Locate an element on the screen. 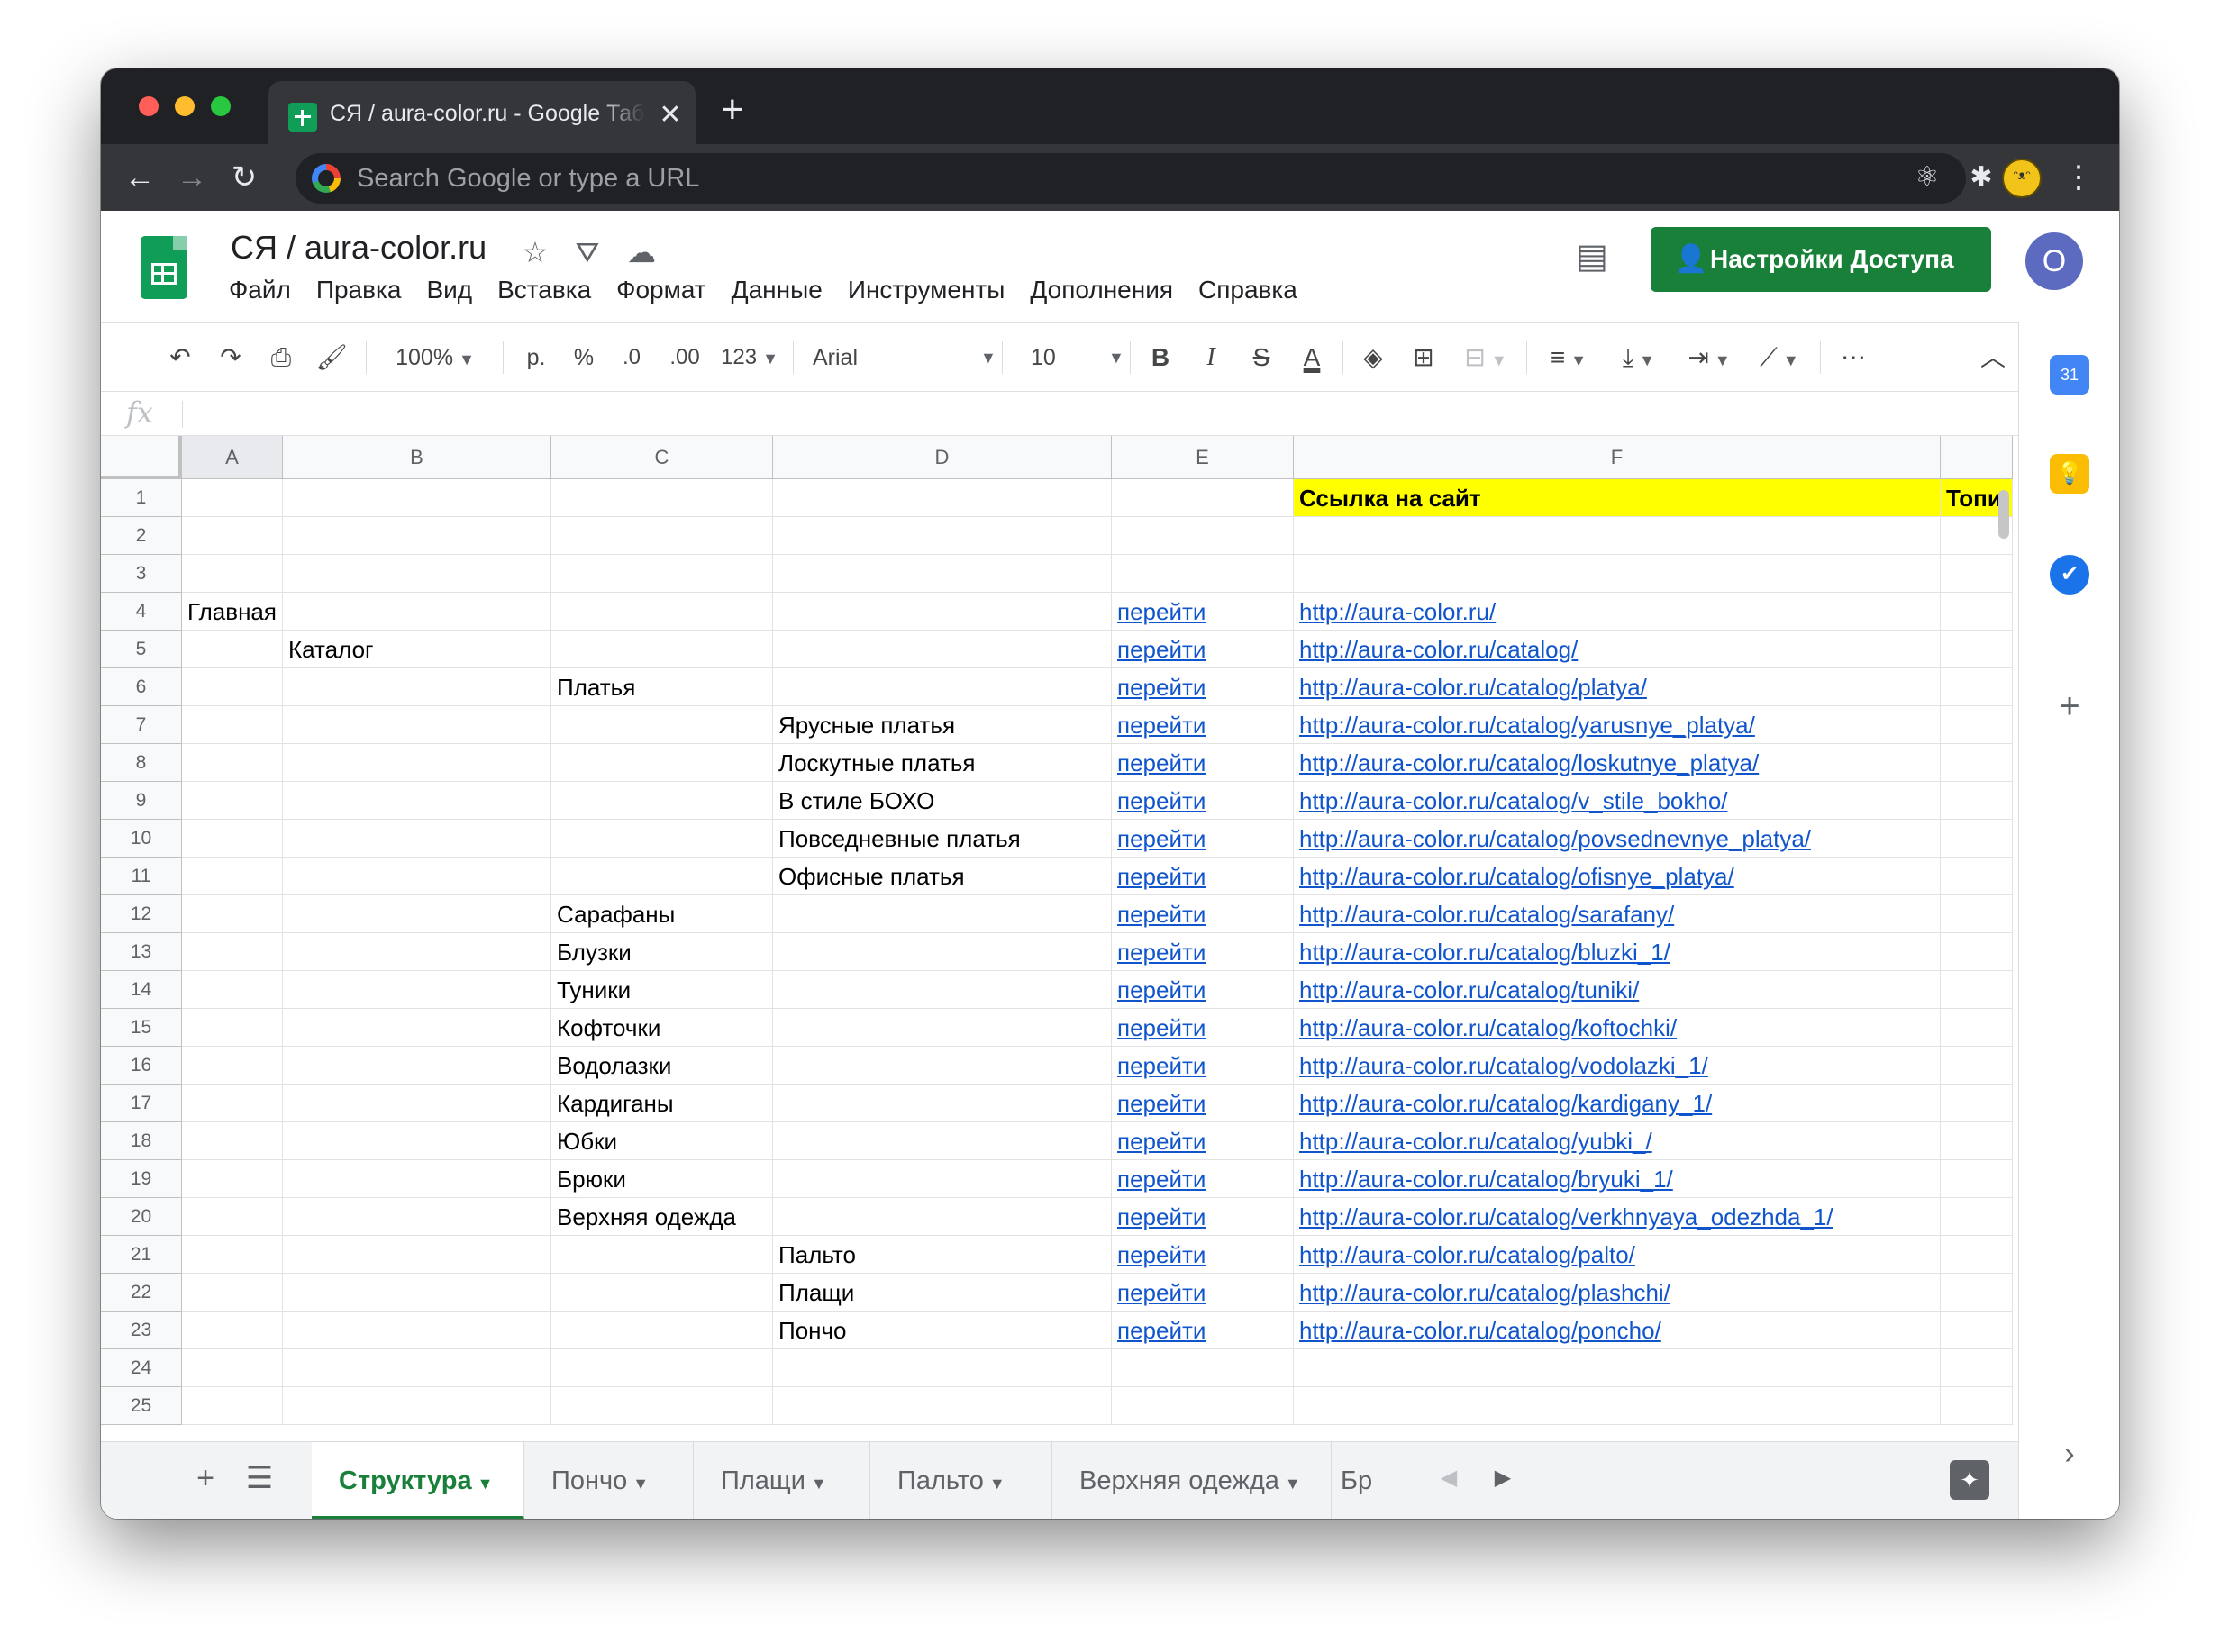 The height and width of the screenshot is (1652, 2220). react-devtools-icon: ⚛ is located at coordinates (1927, 177).